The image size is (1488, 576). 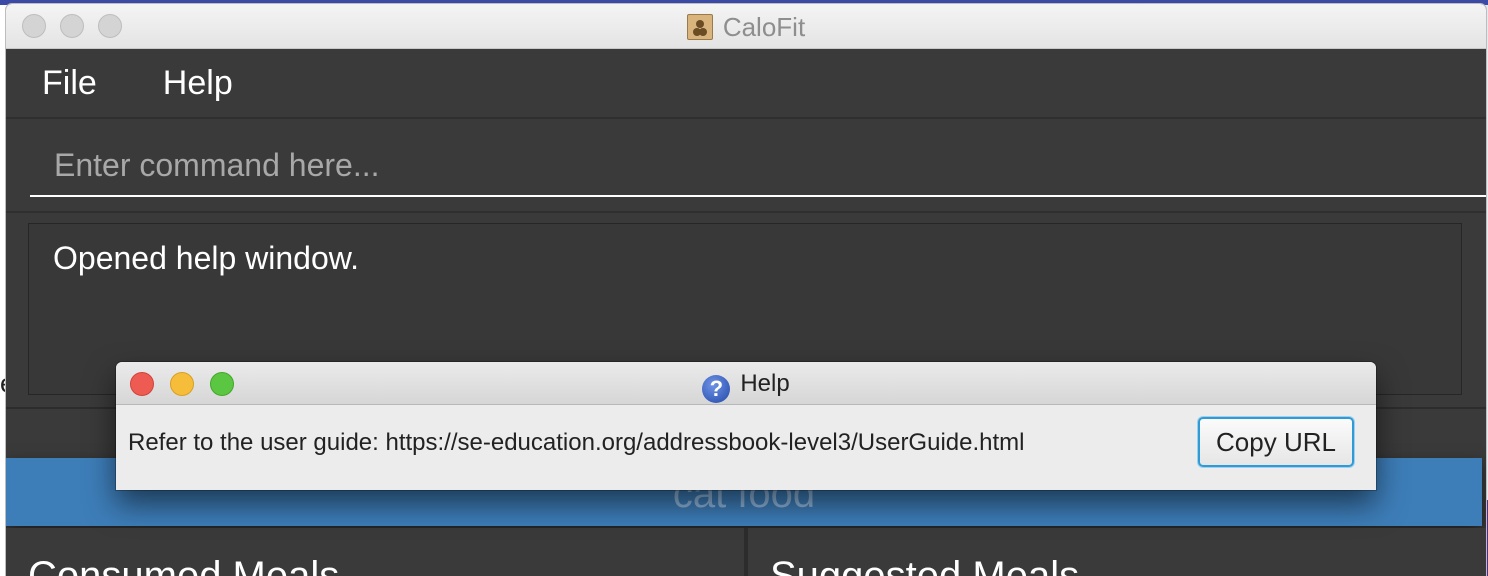 I want to click on meal-panels: Consumed Meals Suggested Meals, so click(x=746, y=552).